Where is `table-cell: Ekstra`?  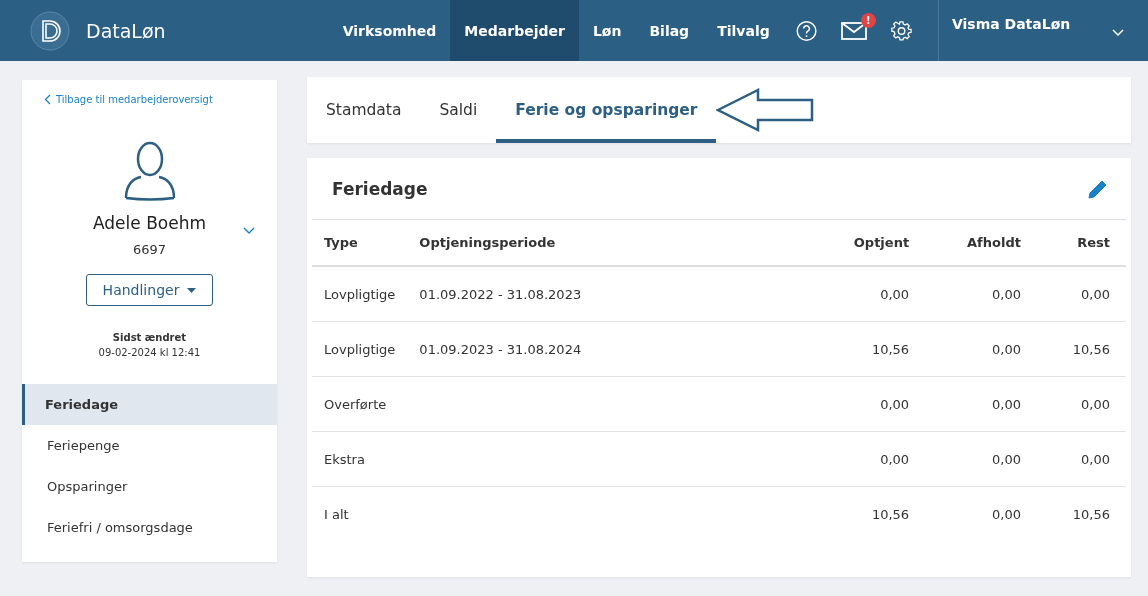
table-cell: Ekstra is located at coordinates (344, 459).